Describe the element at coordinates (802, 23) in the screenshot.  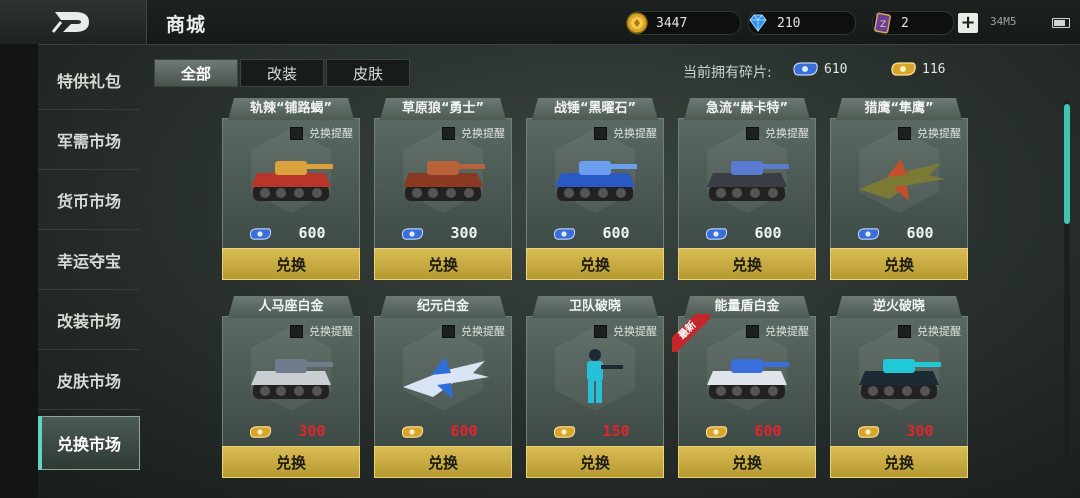
I see `diamond-counter: 210` at that location.